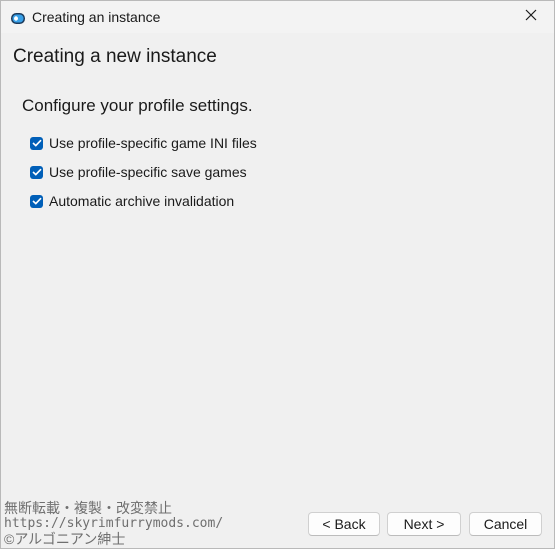 This screenshot has width=555, height=549. What do you see at coordinates (18, 20) in the screenshot?
I see `app-logo-icon` at bounding box center [18, 20].